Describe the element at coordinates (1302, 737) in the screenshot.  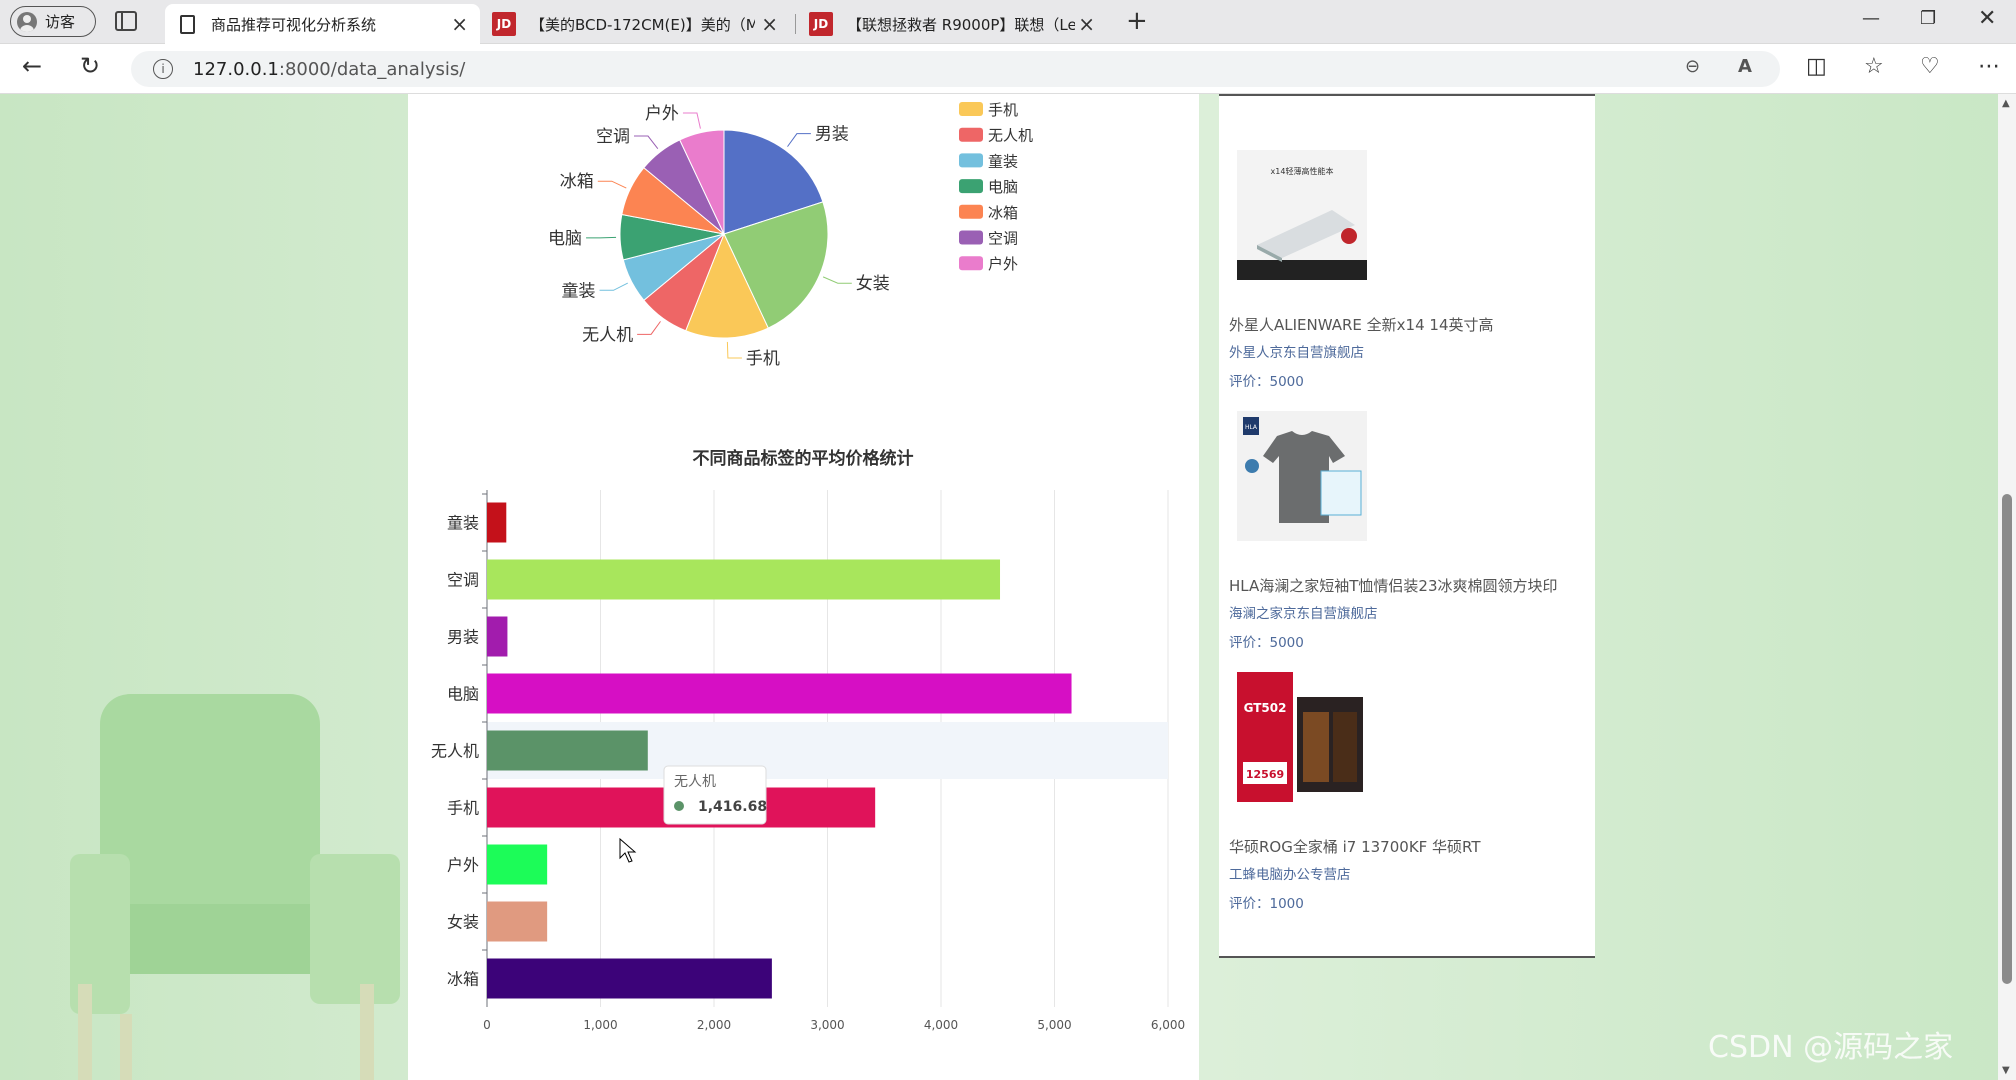
I see `product-thumbnail: GT502 12569` at that location.